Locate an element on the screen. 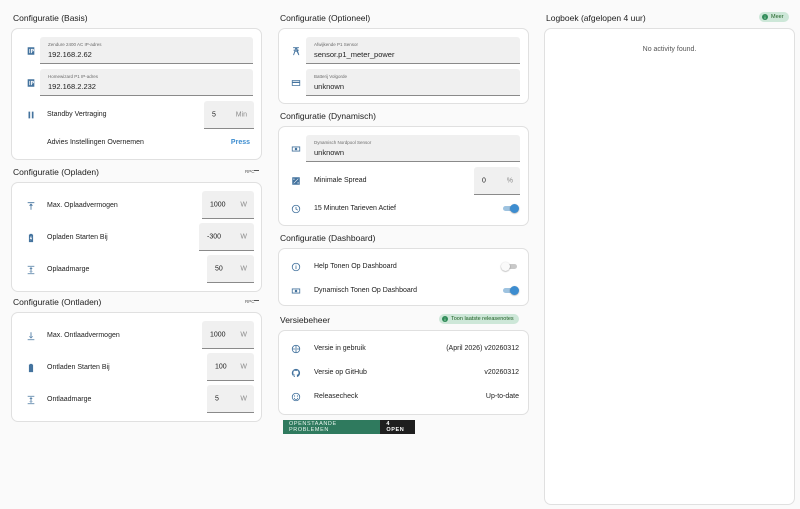 This screenshot has height=509, width=800. ontladen-row-label: Max. Ontlaadvermogen is located at coordinates (83, 335).